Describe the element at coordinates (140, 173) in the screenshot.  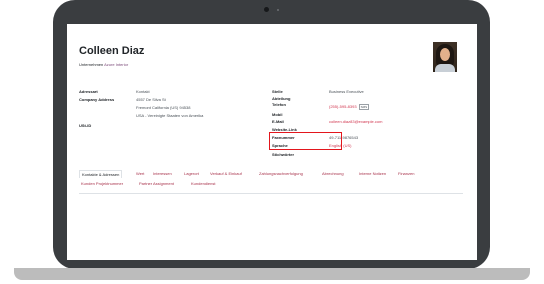
I see `tab-wert: Wert` at that location.